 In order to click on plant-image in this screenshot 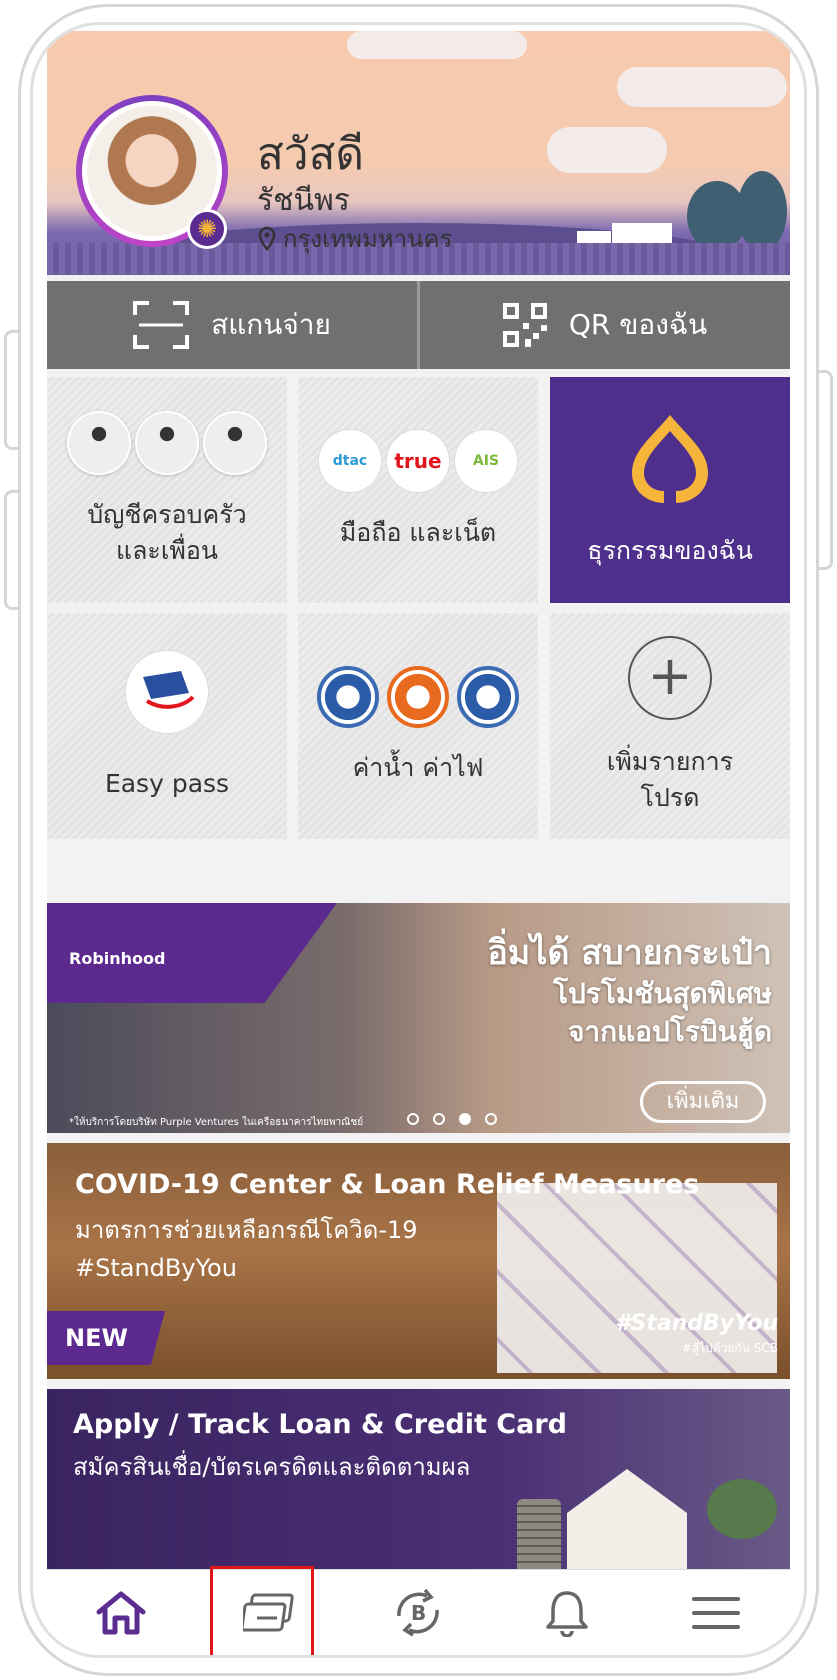, I will do `click(742, 1509)`.